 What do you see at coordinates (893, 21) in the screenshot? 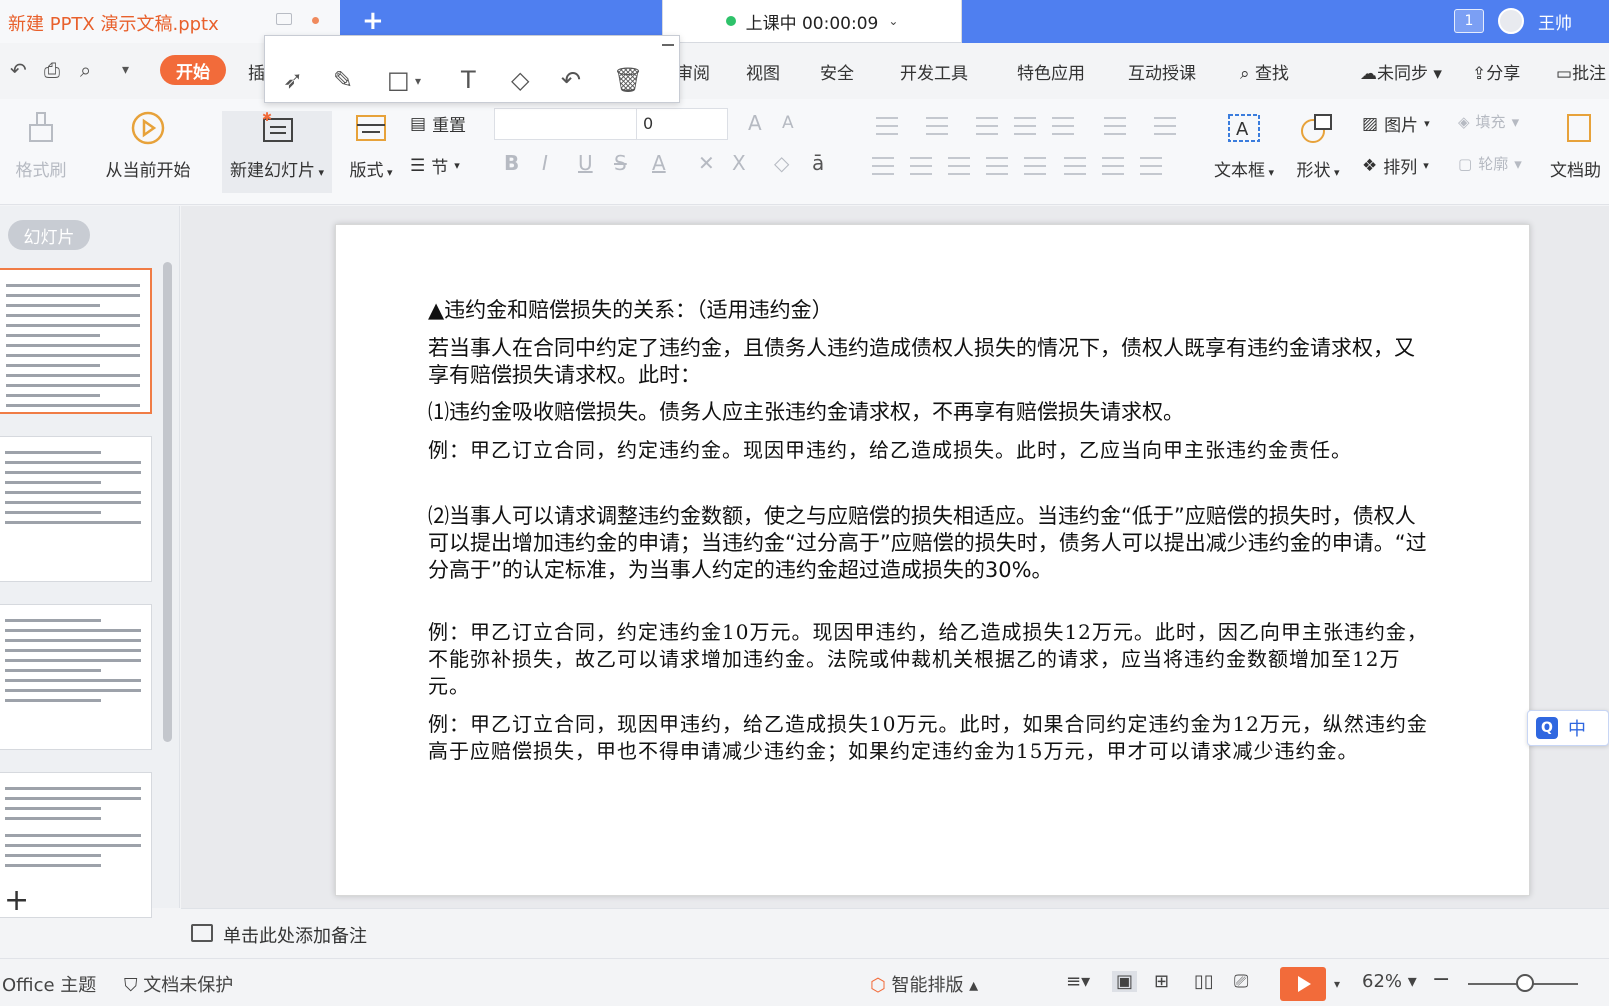
I see `chevron-down-icon: ⌄` at bounding box center [893, 21].